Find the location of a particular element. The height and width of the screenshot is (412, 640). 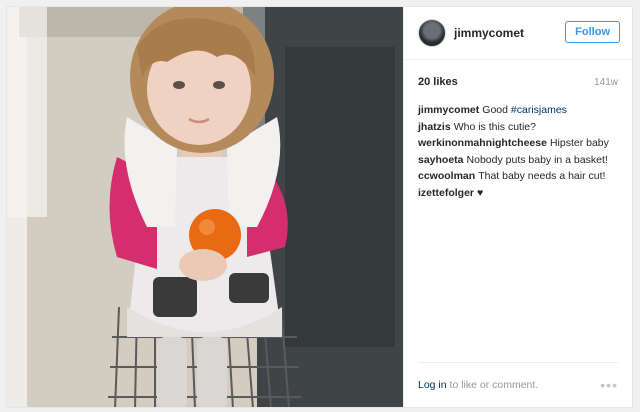

comment-item: sayhoeta Nobody puts baby in a basket! is located at coordinates (518, 160).